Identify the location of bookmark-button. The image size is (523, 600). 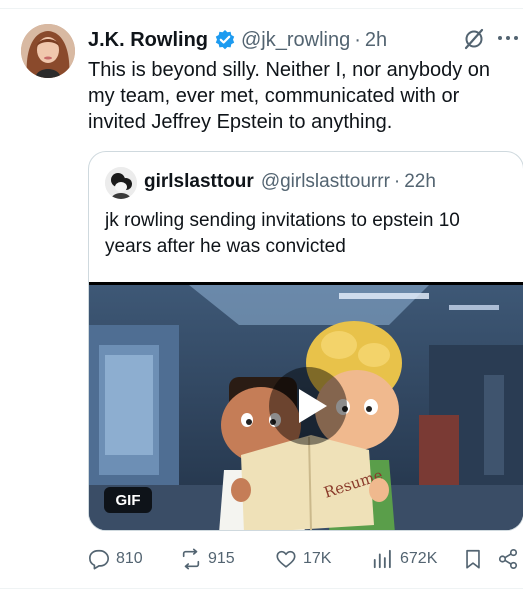
(473, 559).